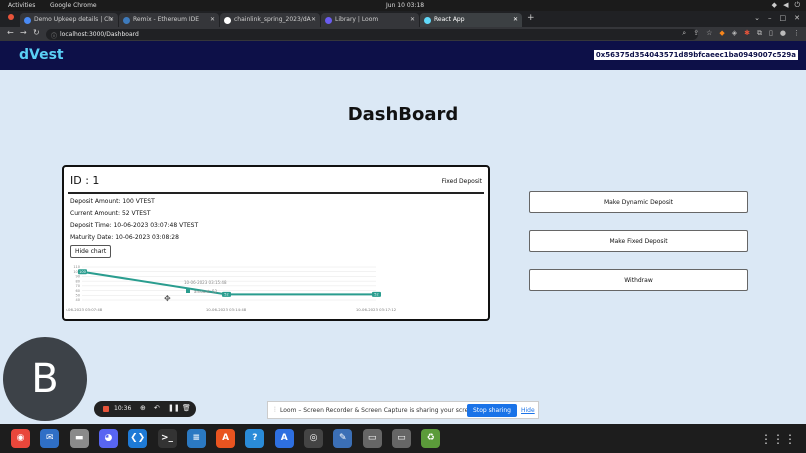 This screenshot has width=806, height=453. What do you see at coordinates (461, 181) in the screenshot?
I see `deposit-type: Fixed Deposit` at bounding box center [461, 181].